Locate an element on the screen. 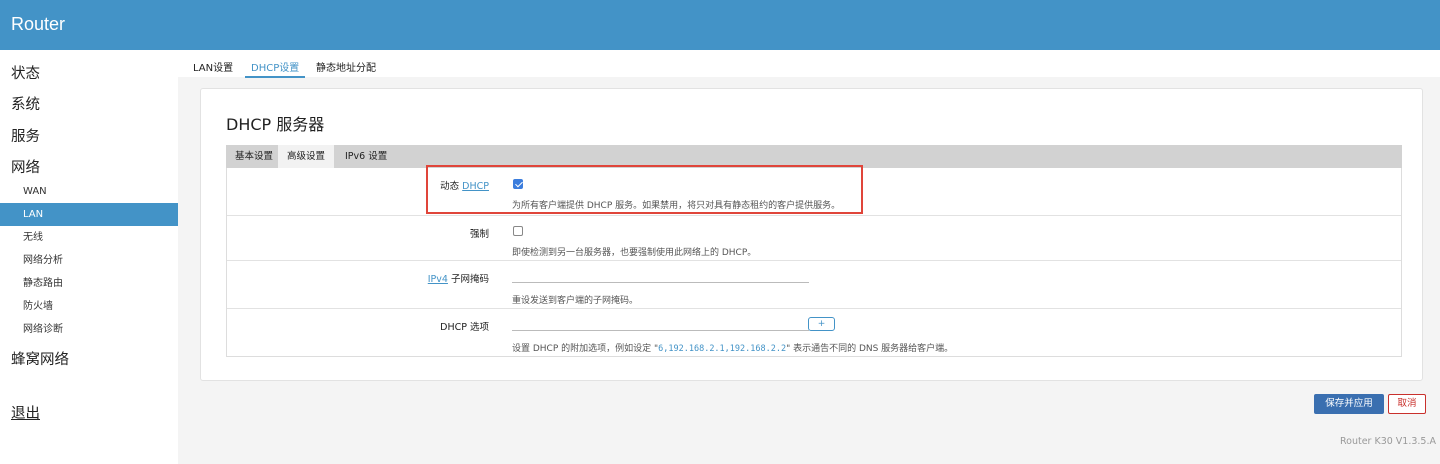 Image resolution: width=1440 pixels, height=464 pixels. sidebar-item-wan: WAN is located at coordinates (89, 191).